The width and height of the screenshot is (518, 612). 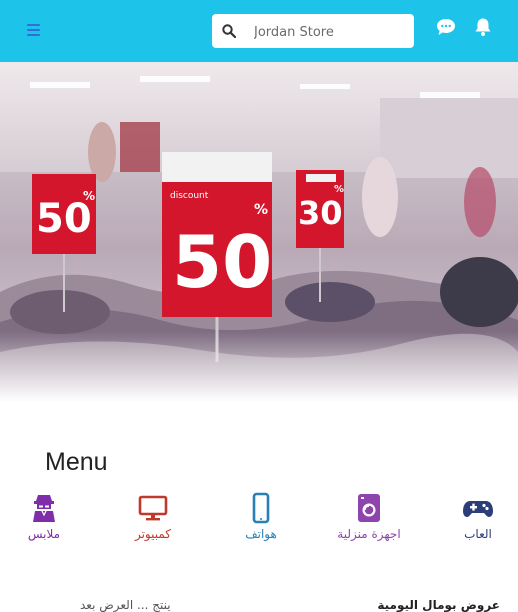 What do you see at coordinates (153, 534) in the screenshot?
I see `category-computers-label: كمبيوتر` at bounding box center [153, 534].